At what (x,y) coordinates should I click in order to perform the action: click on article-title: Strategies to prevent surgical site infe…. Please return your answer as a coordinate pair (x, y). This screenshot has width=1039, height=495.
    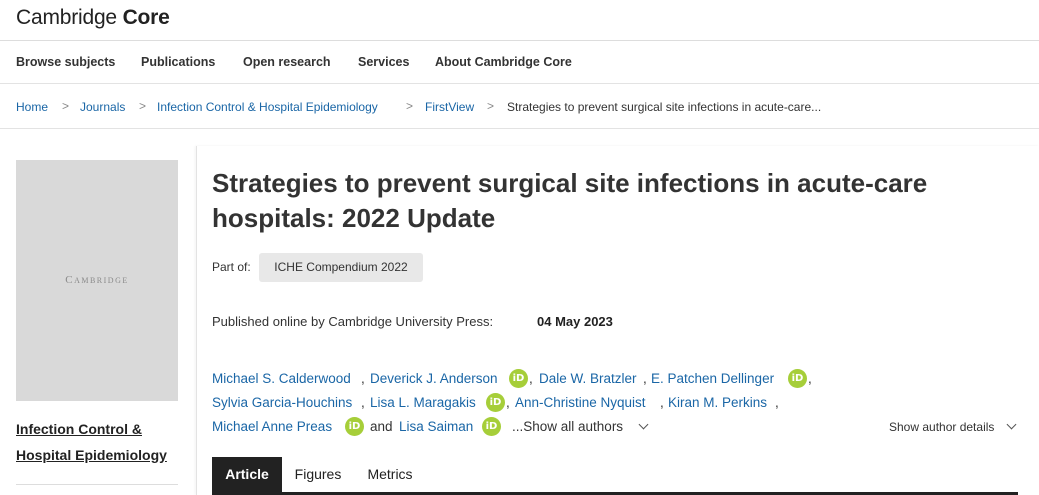
    Looking at the image, I should click on (570, 200).